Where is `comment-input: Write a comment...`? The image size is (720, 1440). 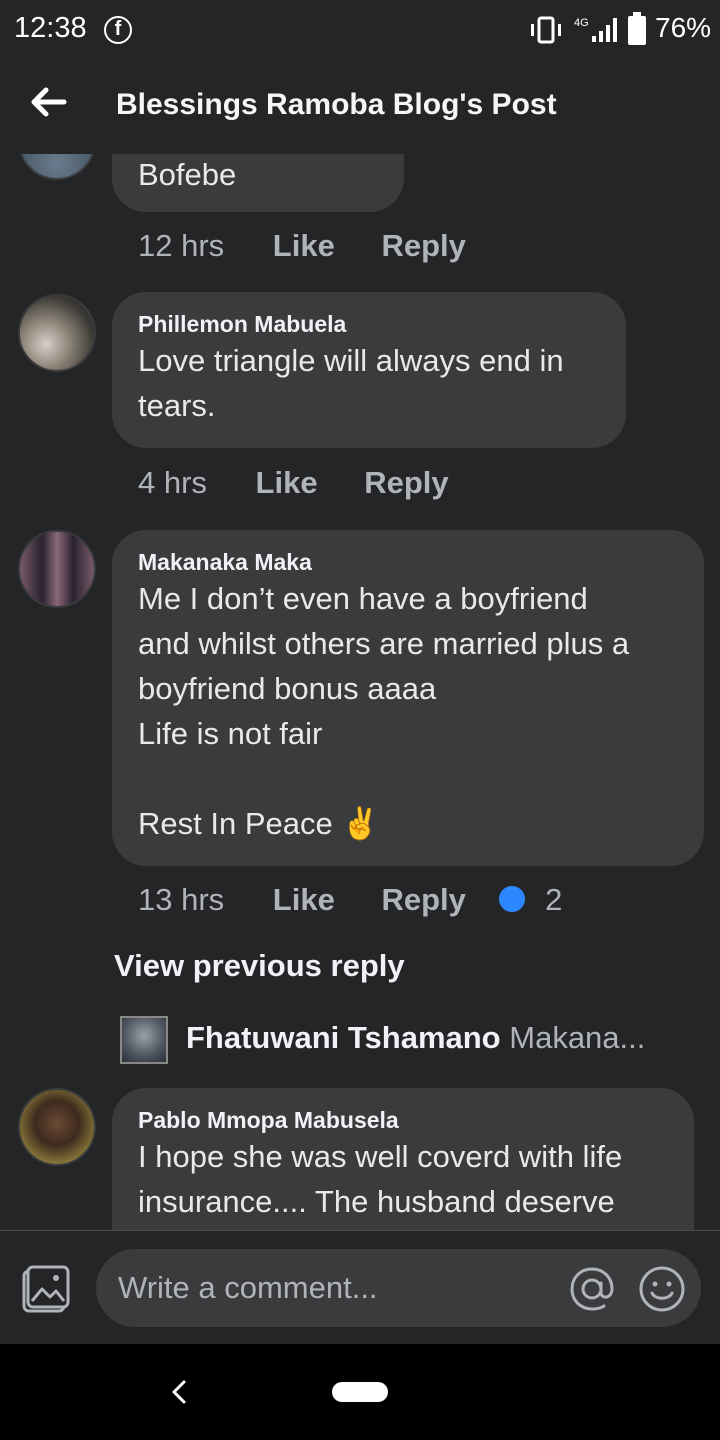
comment-input: Write a comment... is located at coordinates (398, 1288).